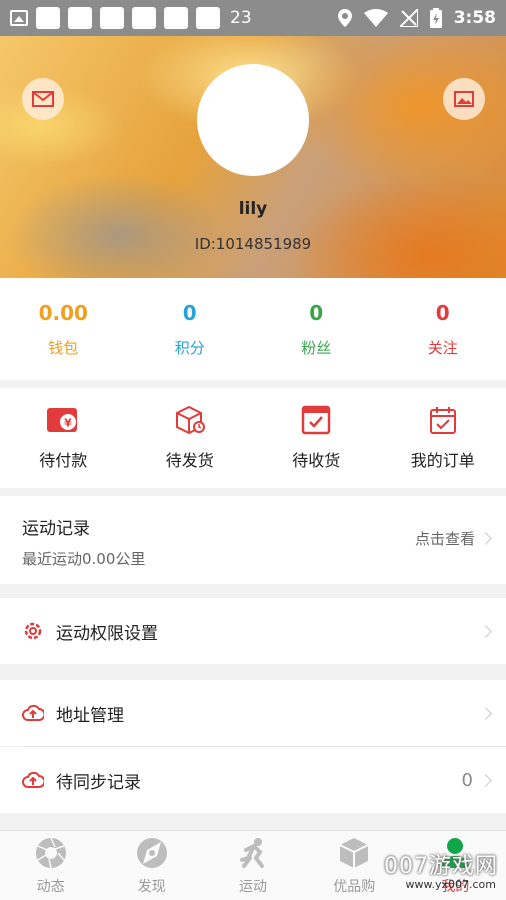 The height and width of the screenshot is (900, 506). I want to click on exercise-title: 运动记录, so click(56, 529).